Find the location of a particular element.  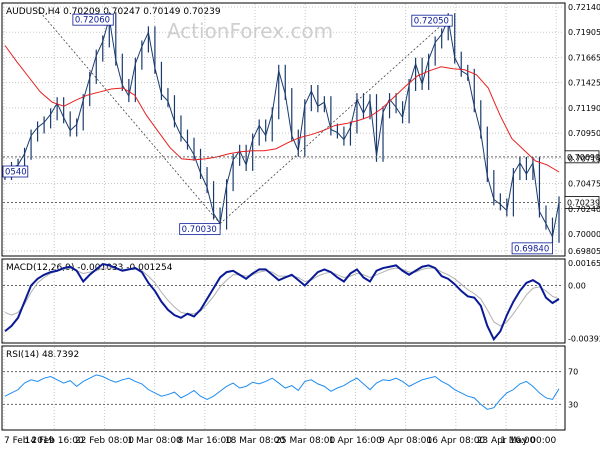

price-y-tick-label: 0.71425 is located at coordinates (584, 83).